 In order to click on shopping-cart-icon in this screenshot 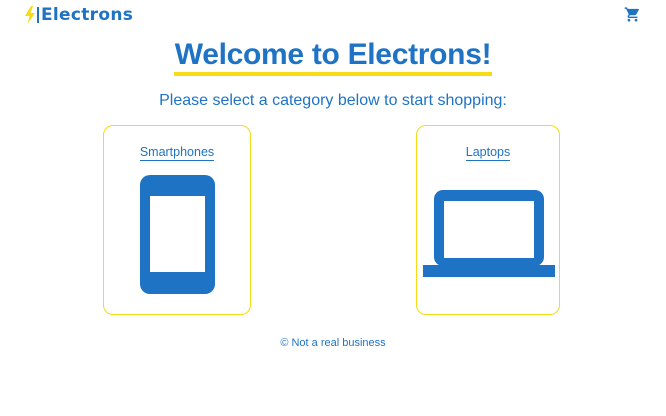, I will do `click(632, 14)`.